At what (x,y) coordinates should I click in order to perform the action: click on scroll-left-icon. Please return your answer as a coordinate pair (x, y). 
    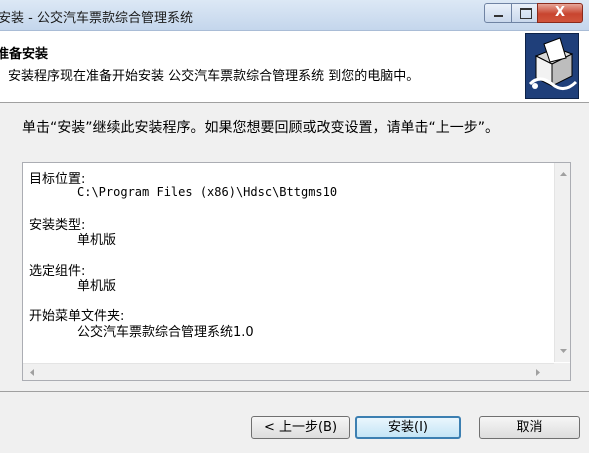
    Looking at the image, I should click on (32, 372).